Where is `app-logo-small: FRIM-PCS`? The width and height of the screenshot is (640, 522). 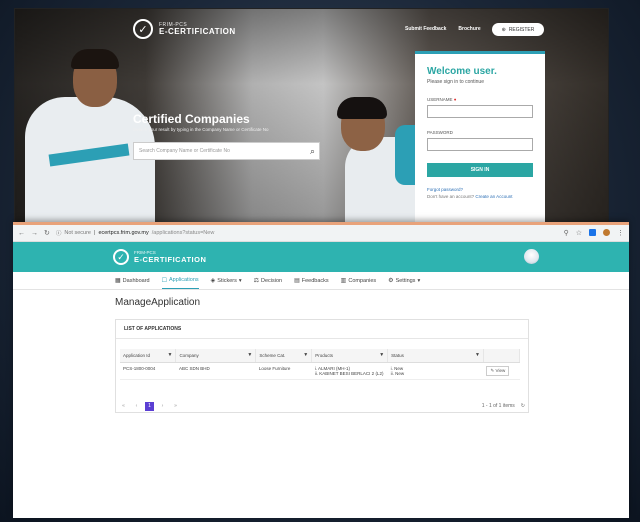
app-logo-small: FRIM-PCS is located at coordinates (145, 252).